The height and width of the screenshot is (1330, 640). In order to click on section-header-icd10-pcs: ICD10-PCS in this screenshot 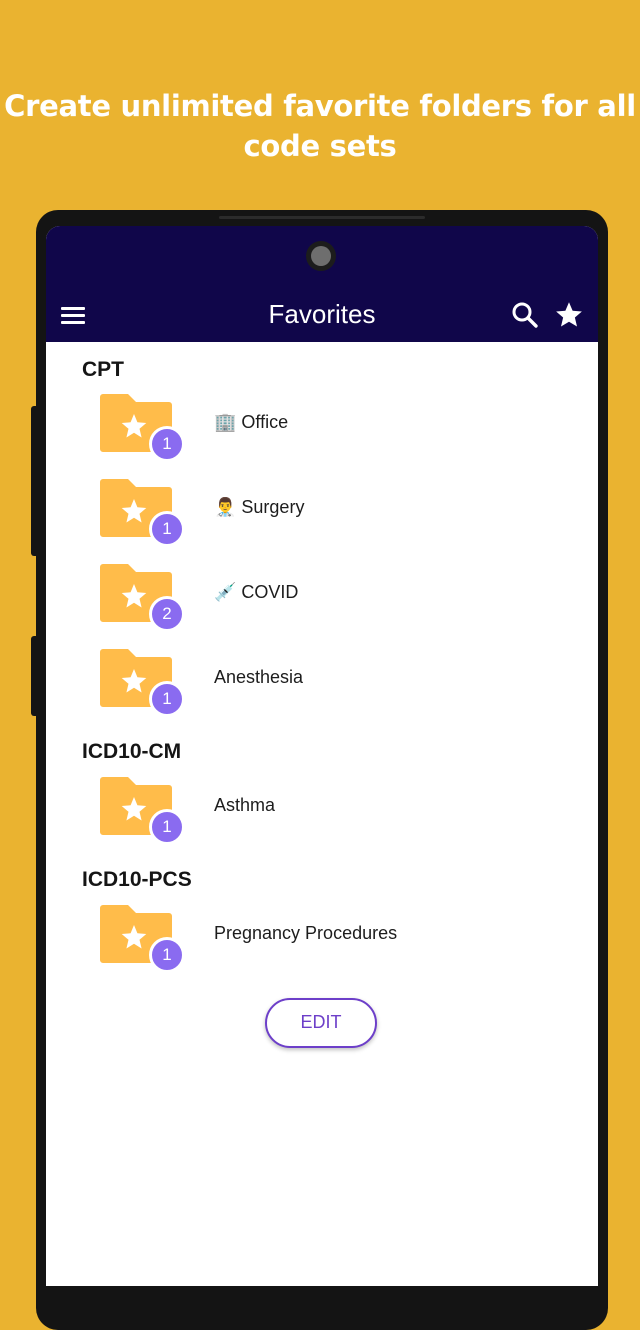, I will do `click(137, 879)`.